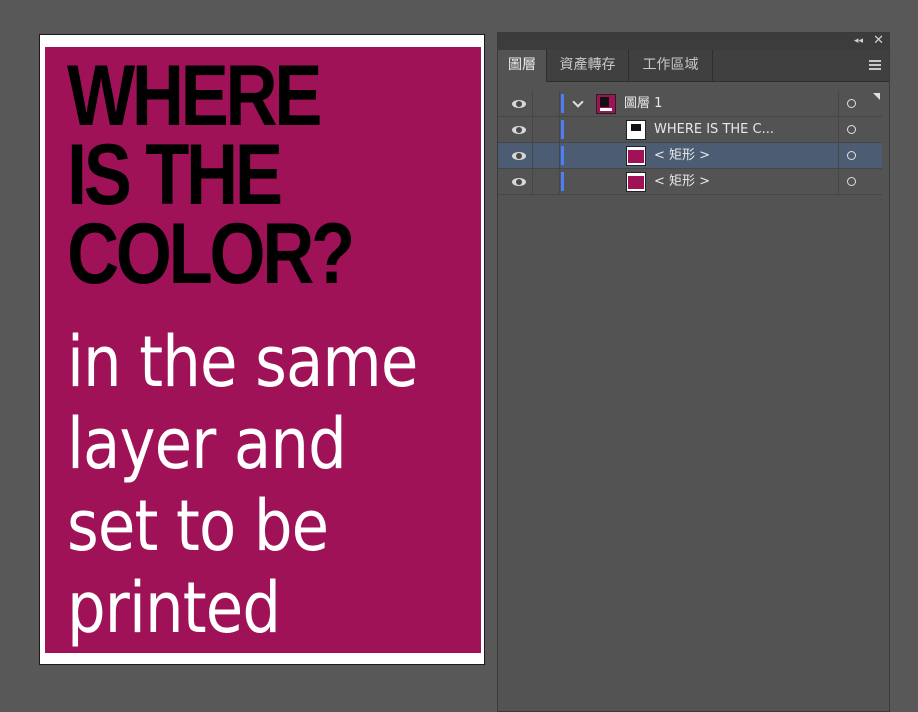  Describe the element at coordinates (643, 103) in the screenshot. I see `layer-name: 圖層 1` at that location.